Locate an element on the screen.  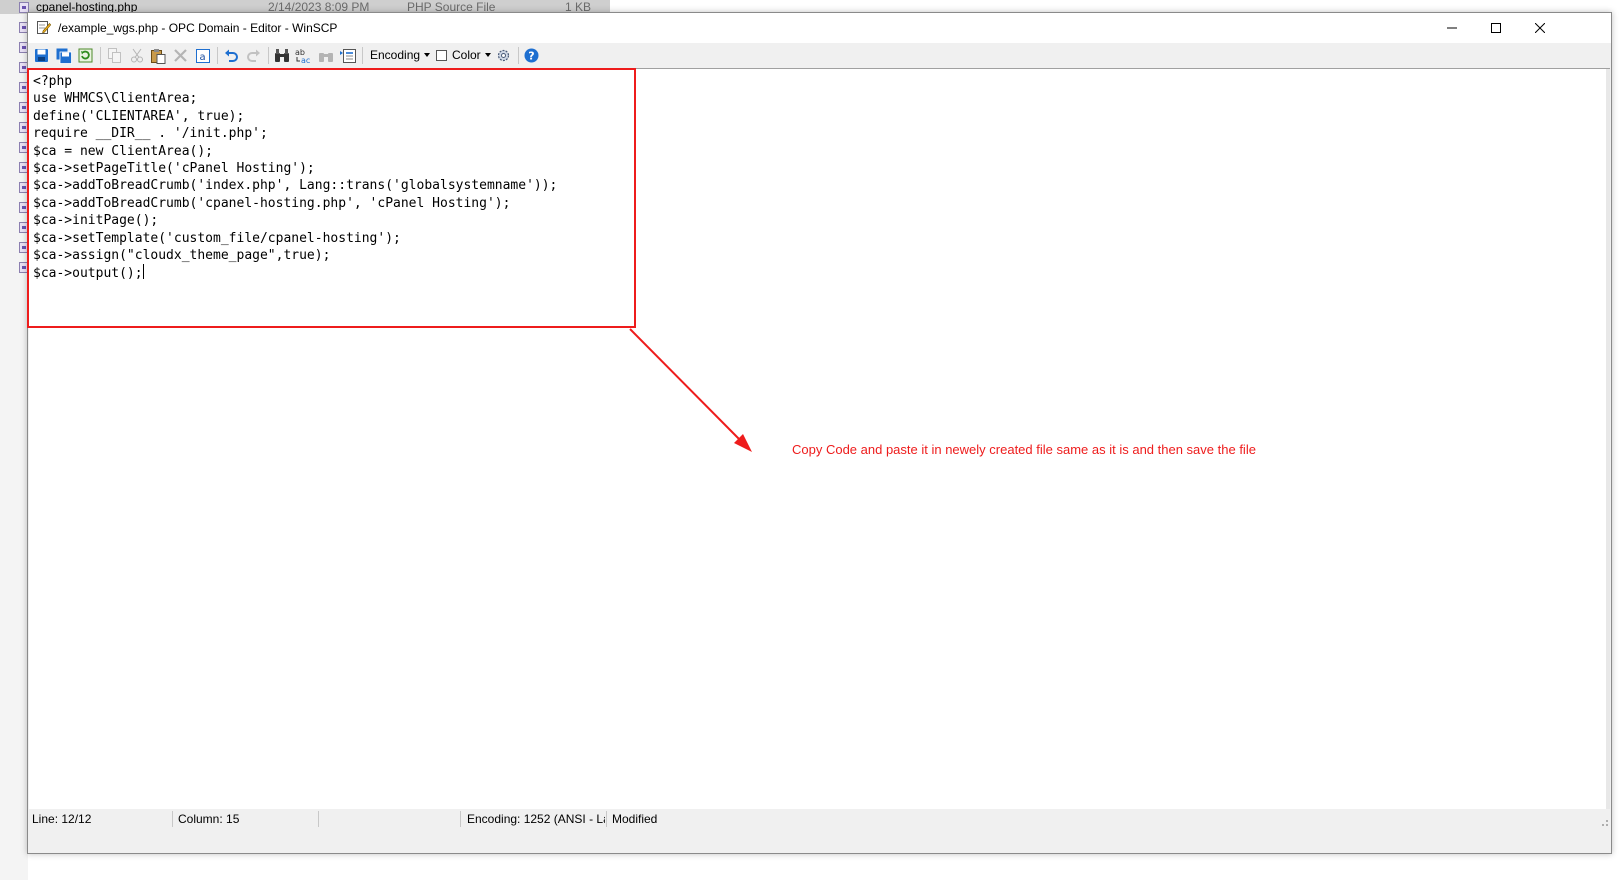
svg-text: a is located at coordinates (202, 57).